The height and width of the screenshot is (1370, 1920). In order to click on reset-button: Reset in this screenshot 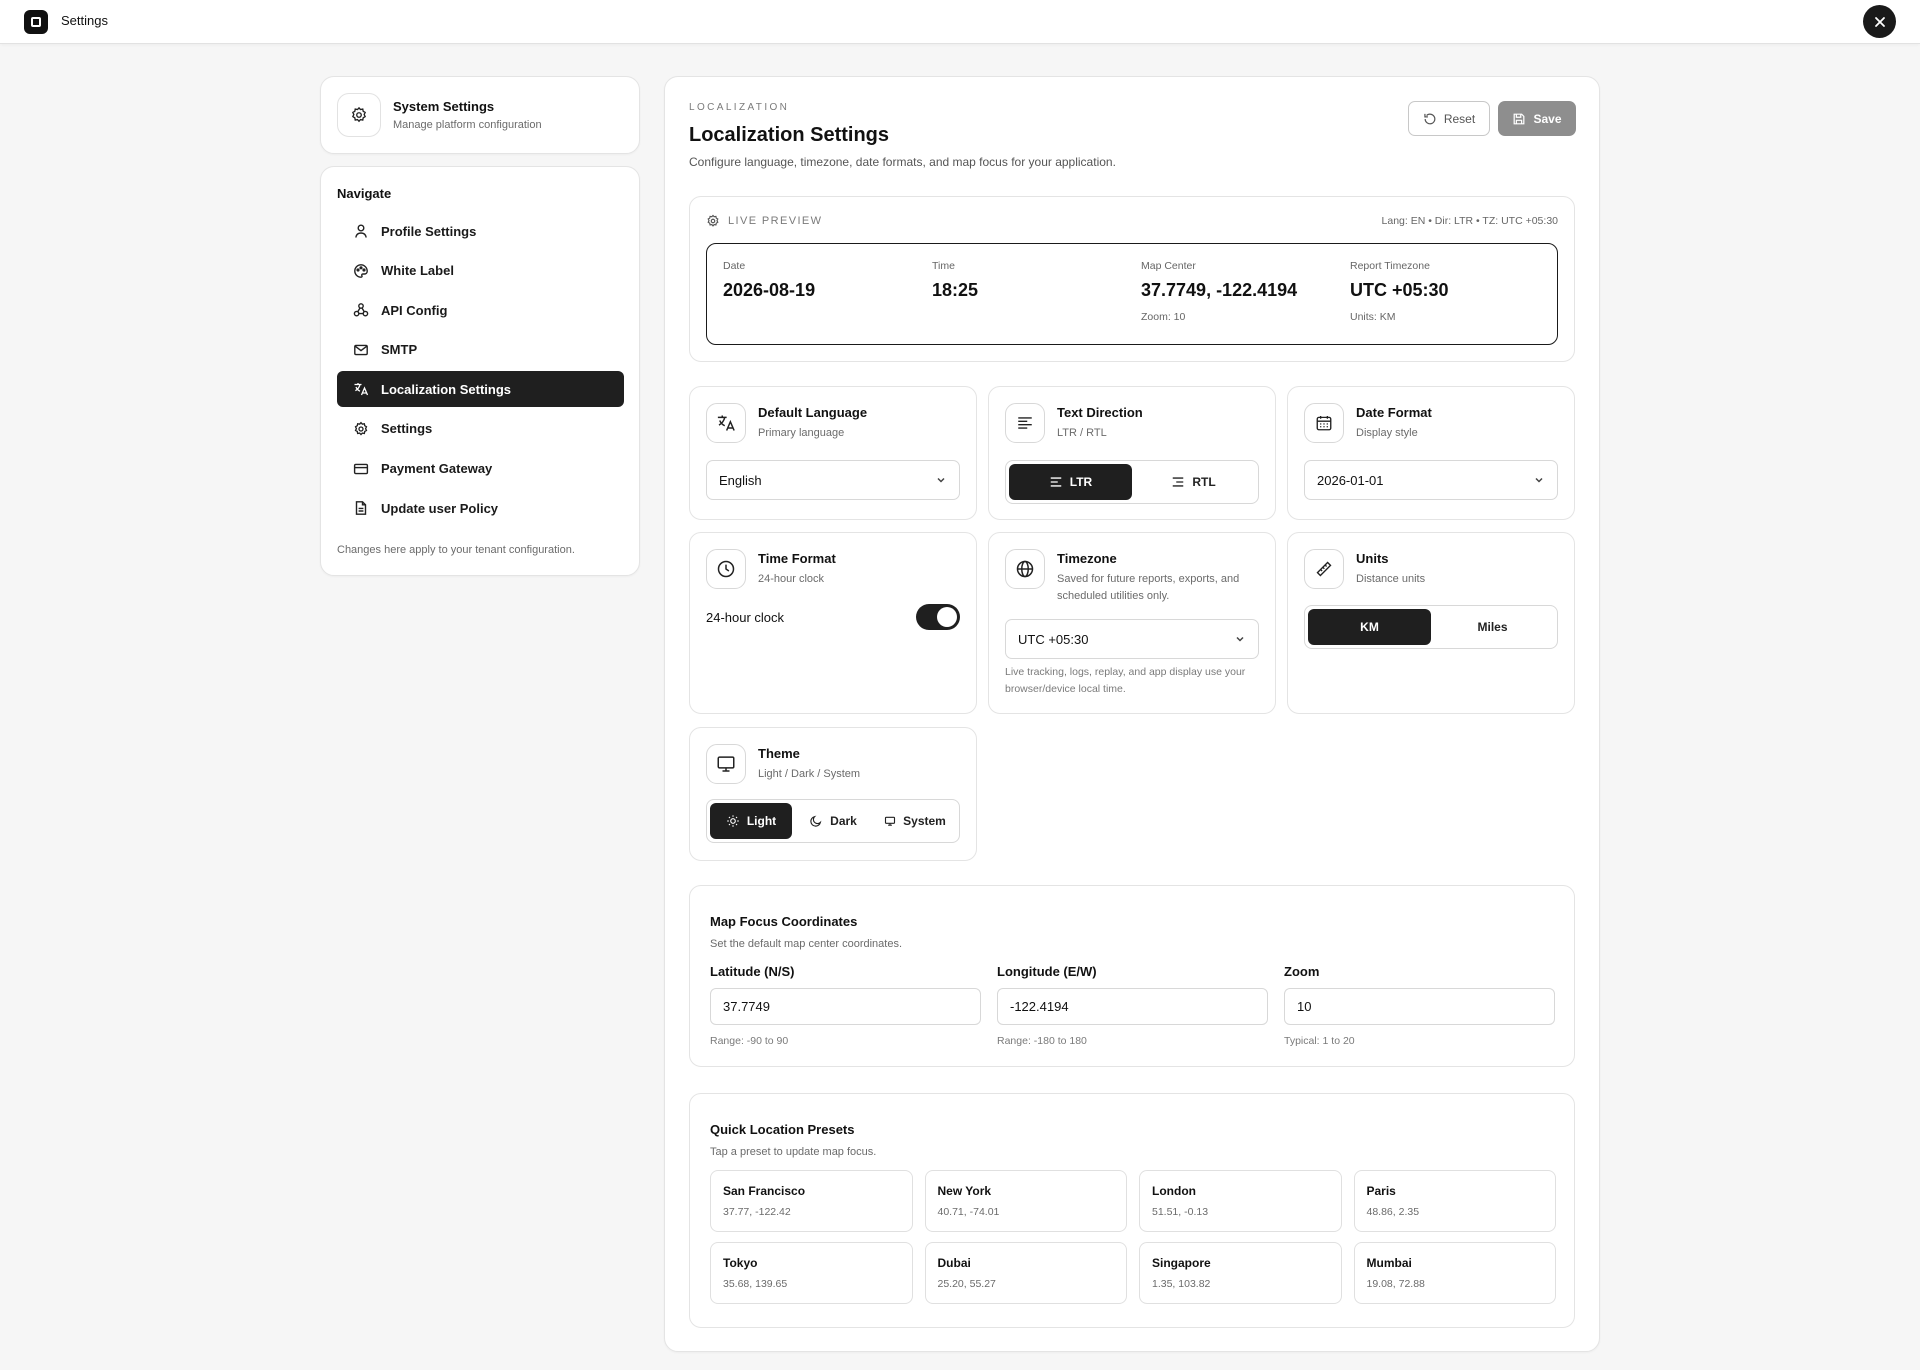, I will do `click(1449, 118)`.